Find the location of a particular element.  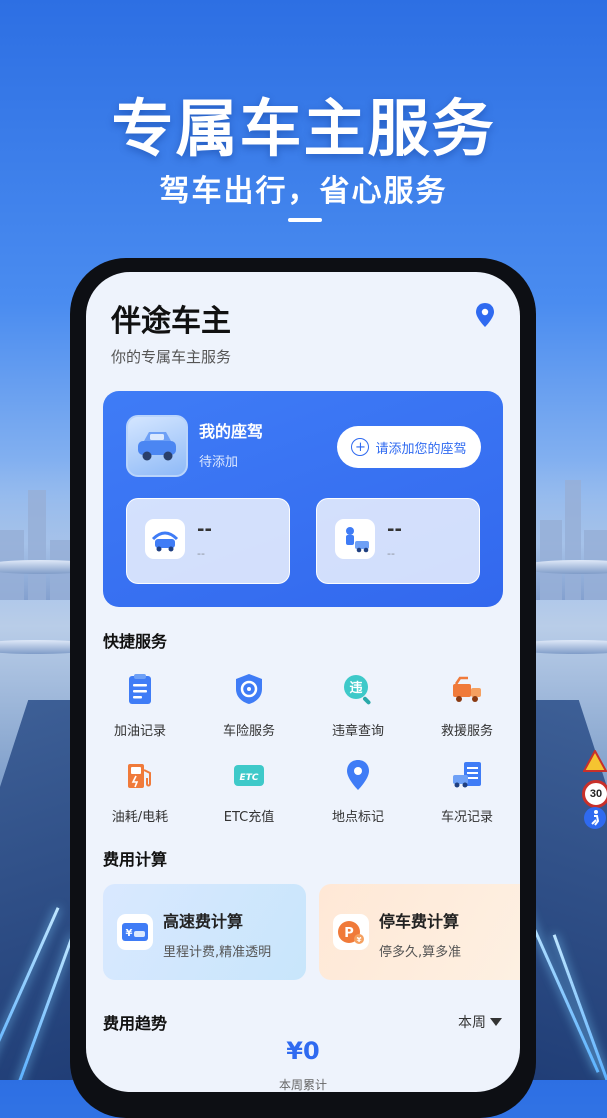

service-label: 违章查询 is located at coordinates (357, 731).